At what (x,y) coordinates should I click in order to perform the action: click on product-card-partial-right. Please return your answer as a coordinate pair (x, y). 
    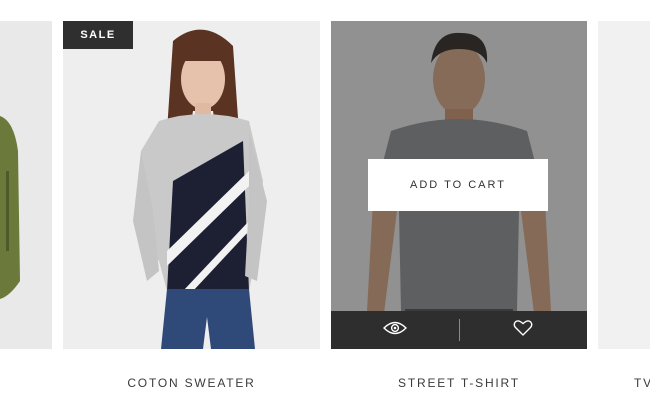
    Looking at the image, I should click on (624, 185).